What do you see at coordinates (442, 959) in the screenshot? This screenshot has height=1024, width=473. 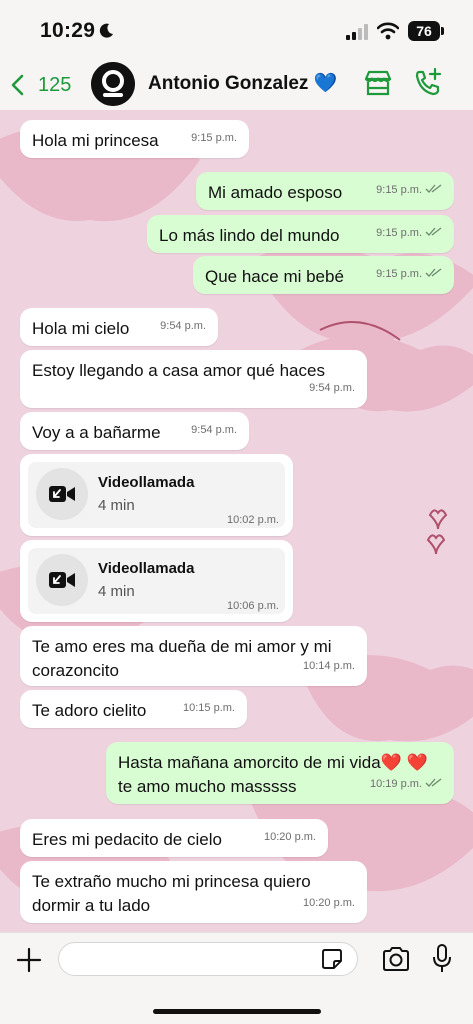 I see `microphone-icon` at bounding box center [442, 959].